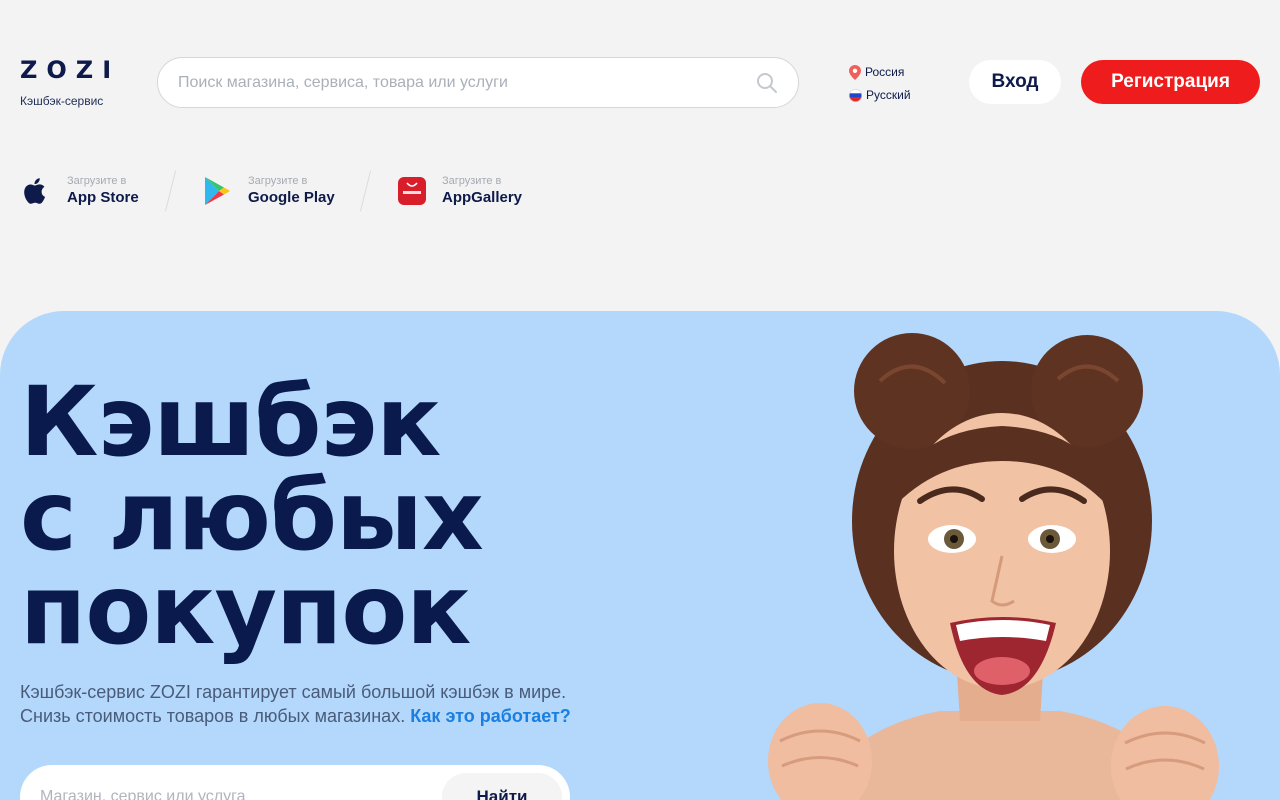 The height and width of the screenshot is (800, 1280). Describe the element at coordinates (1170, 82) in the screenshot. I see `register-button: Регистрация` at that location.